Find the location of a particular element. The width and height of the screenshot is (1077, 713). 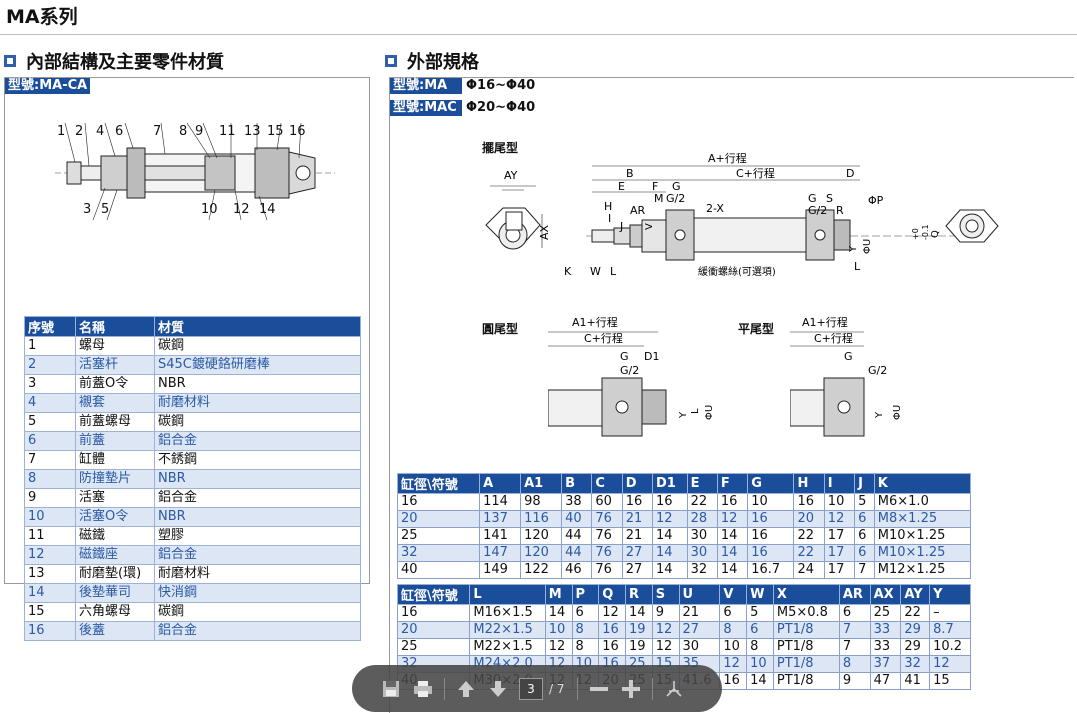

previous-page-button is located at coordinates (466, 689).